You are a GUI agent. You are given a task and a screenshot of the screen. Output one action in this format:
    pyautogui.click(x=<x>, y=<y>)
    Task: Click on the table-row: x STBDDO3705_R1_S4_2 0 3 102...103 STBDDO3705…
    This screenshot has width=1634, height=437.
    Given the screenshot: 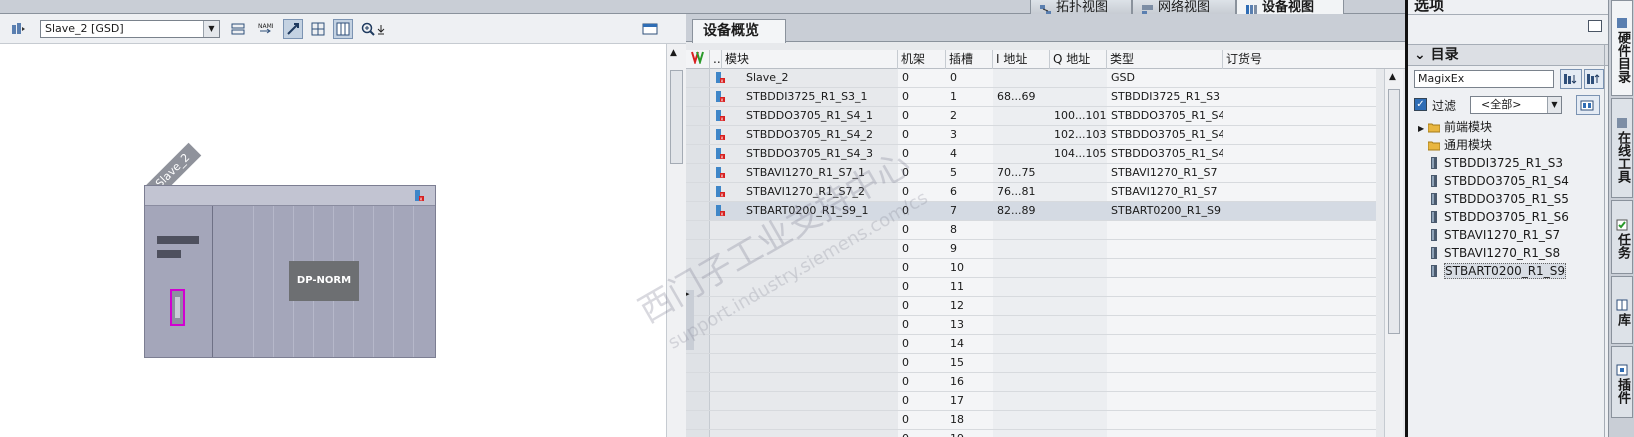 What is the action you would take?
    pyautogui.click(x=1031, y=135)
    